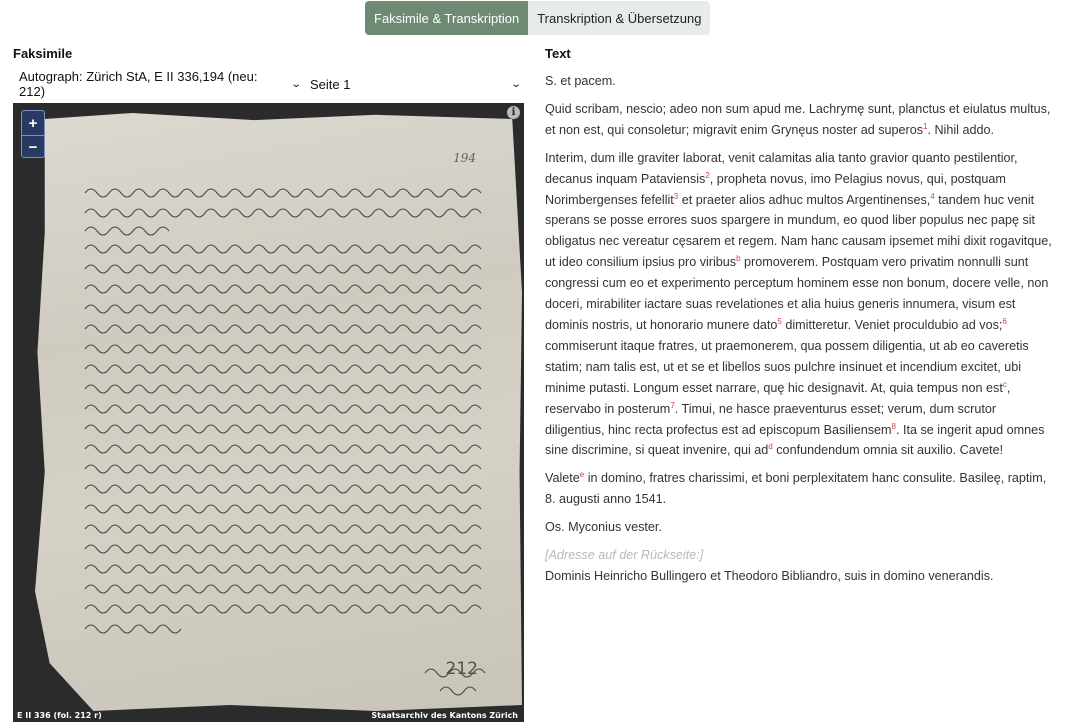 Image resolution: width=1084 pixels, height=722 pixels. I want to click on tab-facsimile-transcription: Faksimile & Transkription, so click(447, 18).